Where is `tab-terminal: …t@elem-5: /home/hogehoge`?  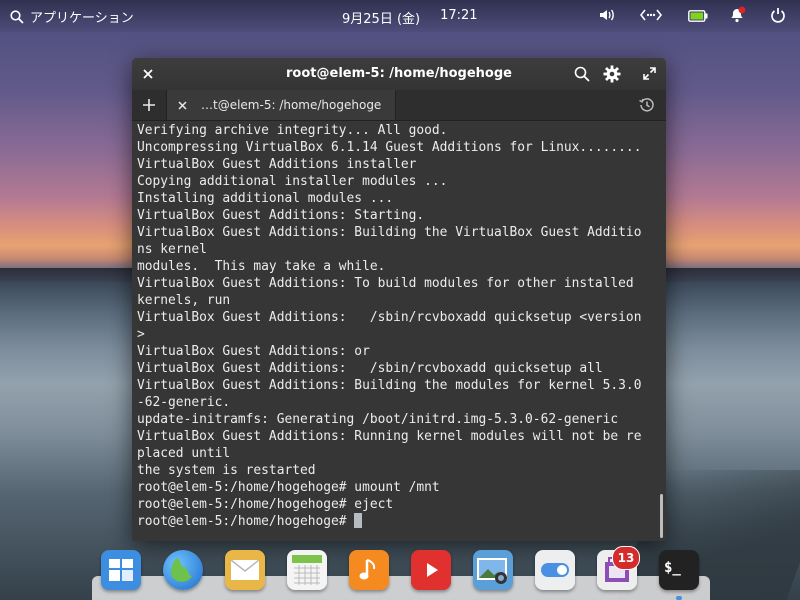 tab-terminal: …t@elem-5: /home/hogehoge is located at coordinates (281, 105).